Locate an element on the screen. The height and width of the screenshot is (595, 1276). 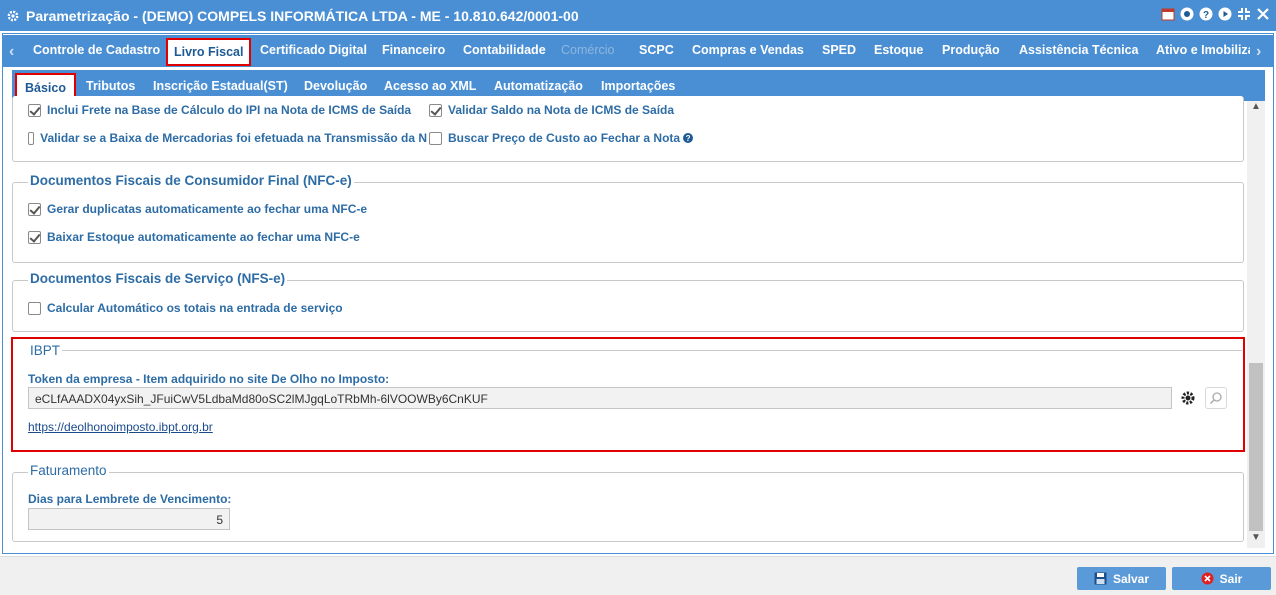
ibpt-divider is located at coordinates (650, 350).